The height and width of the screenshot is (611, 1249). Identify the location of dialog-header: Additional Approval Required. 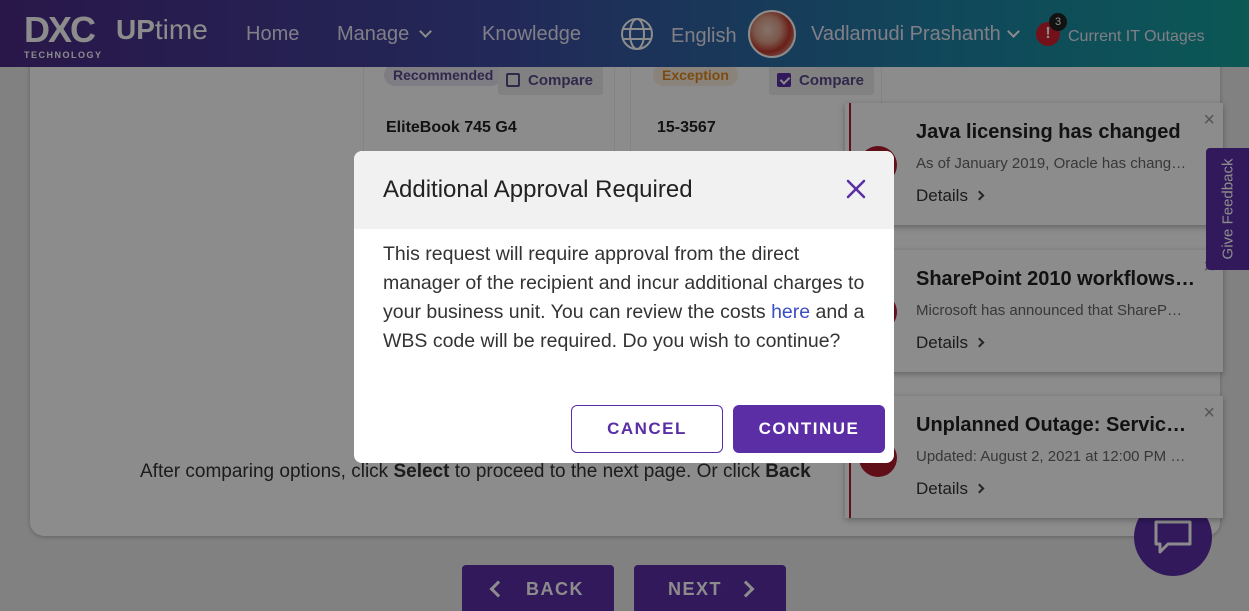
(624, 190).